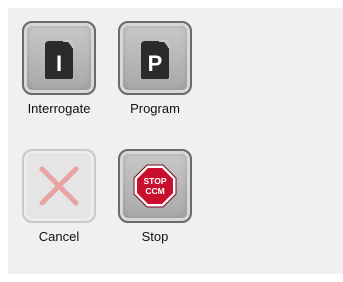 The width and height of the screenshot is (343, 282). What do you see at coordinates (59, 236) in the screenshot?
I see `cancel-label: Cancel` at bounding box center [59, 236].